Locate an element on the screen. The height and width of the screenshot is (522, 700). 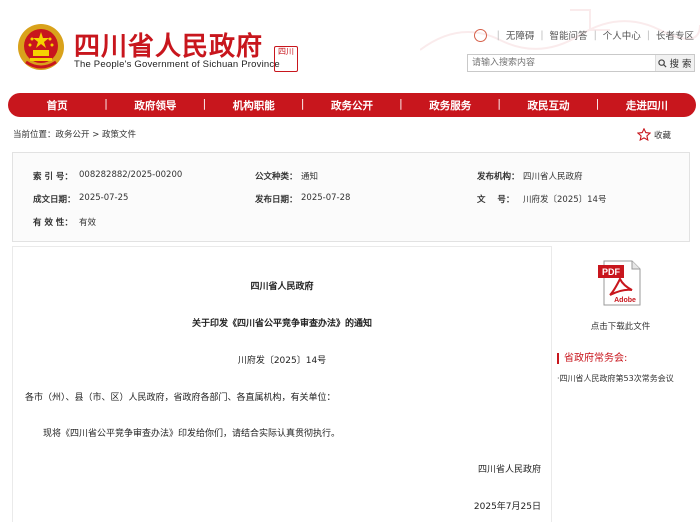
national-emblem-icon is located at coordinates (41, 47).